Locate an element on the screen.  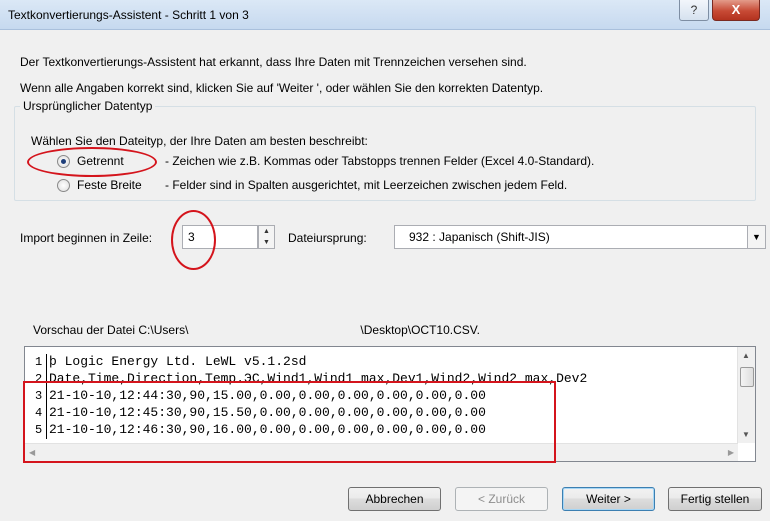
help-button: ? is located at coordinates (694, 10).